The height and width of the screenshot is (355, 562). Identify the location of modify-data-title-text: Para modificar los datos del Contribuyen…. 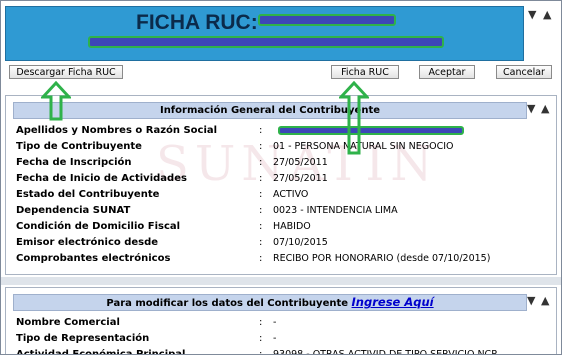
(227, 303).